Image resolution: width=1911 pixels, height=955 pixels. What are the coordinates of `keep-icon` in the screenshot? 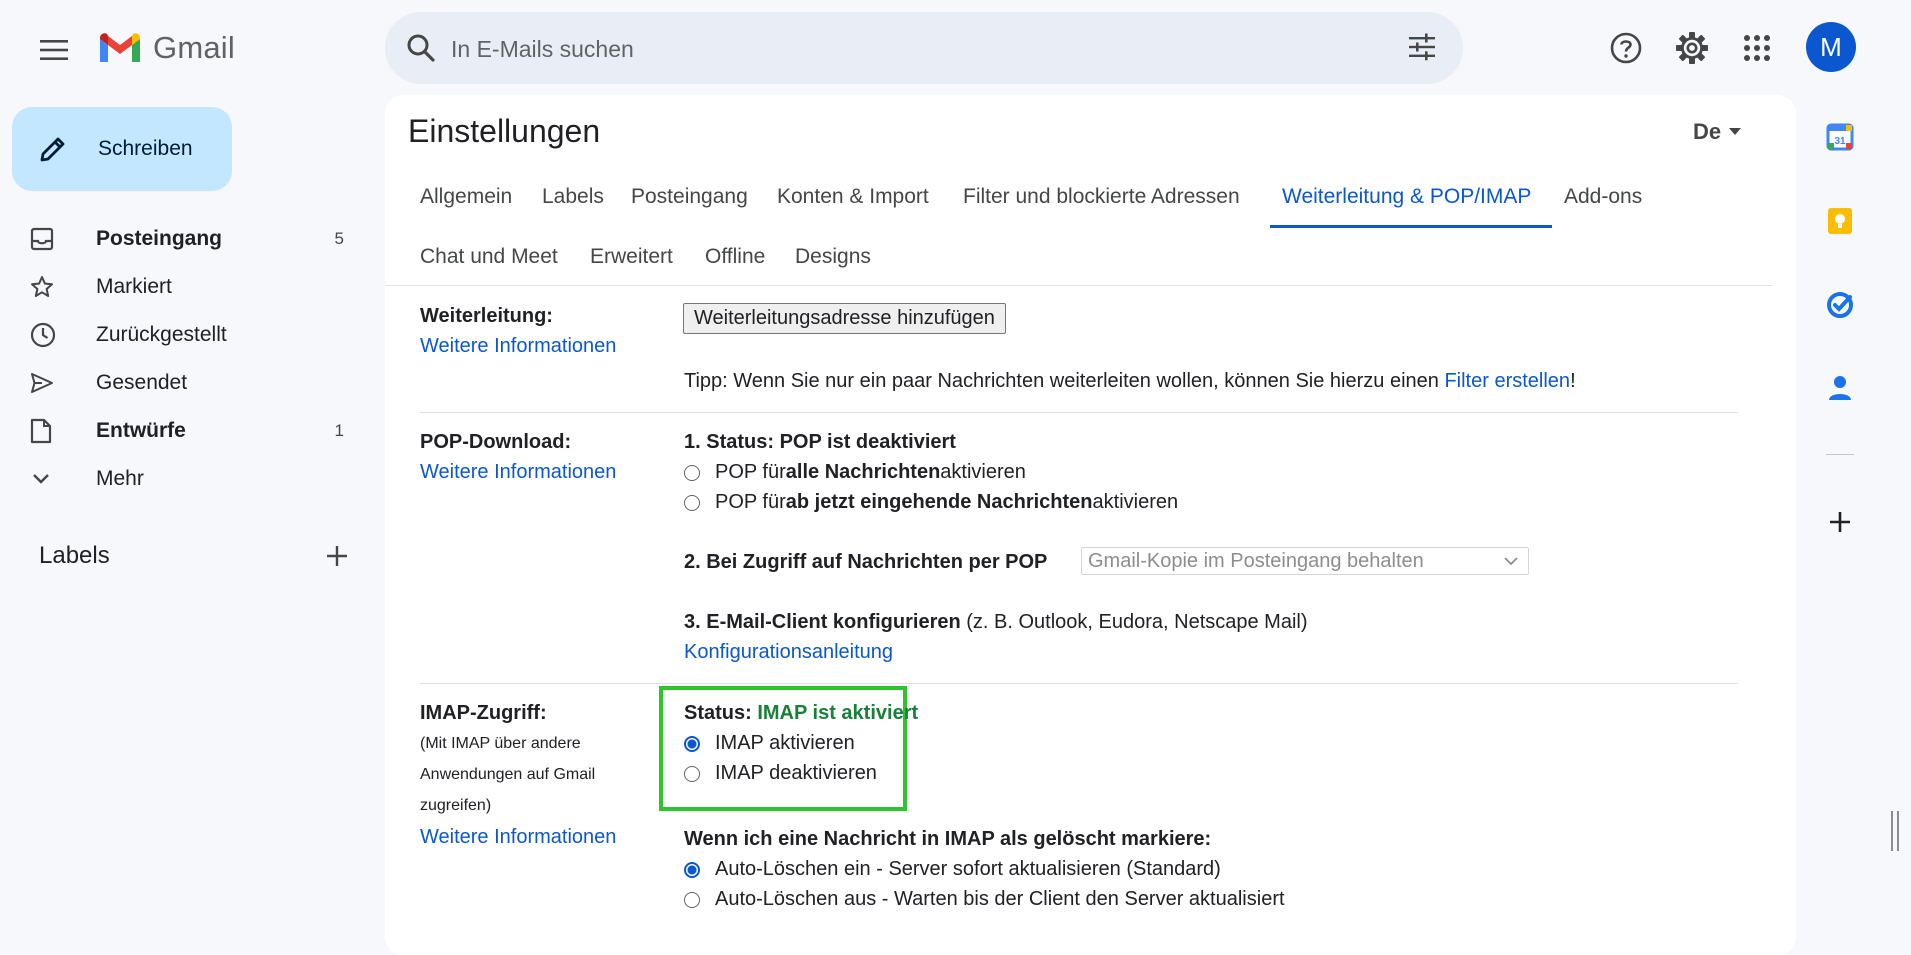 It's located at (1840, 221).